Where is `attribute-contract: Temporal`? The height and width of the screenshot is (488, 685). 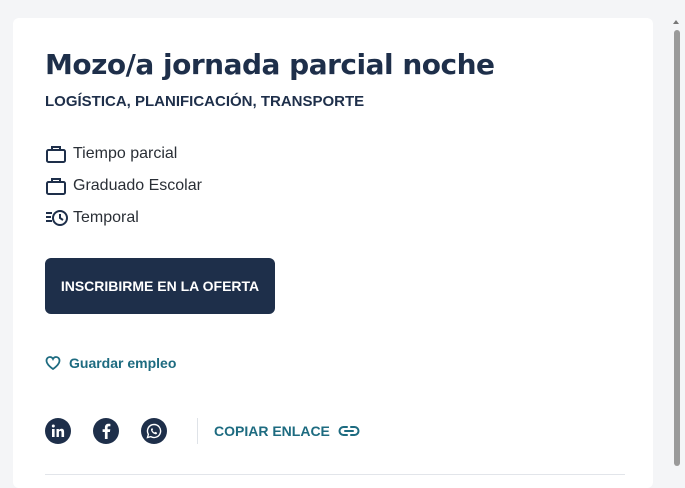 attribute-contract: Temporal is located at coordinates (123, 218).